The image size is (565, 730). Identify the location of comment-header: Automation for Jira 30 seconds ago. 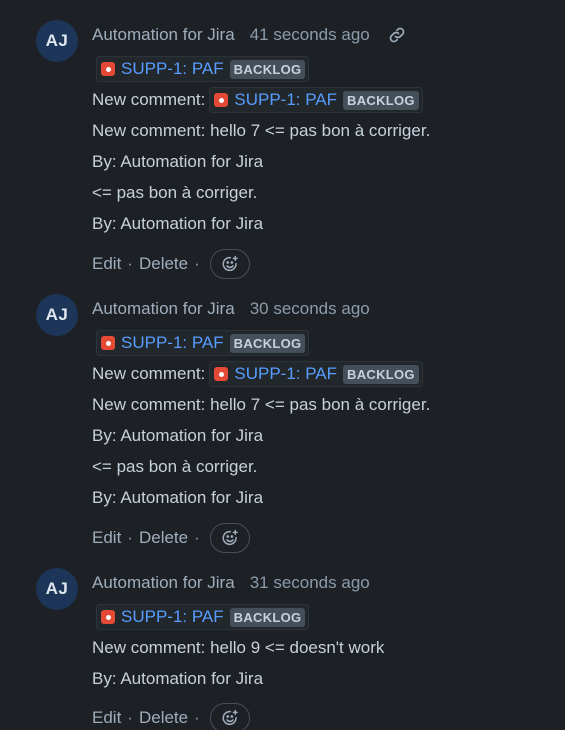
(231, 309).